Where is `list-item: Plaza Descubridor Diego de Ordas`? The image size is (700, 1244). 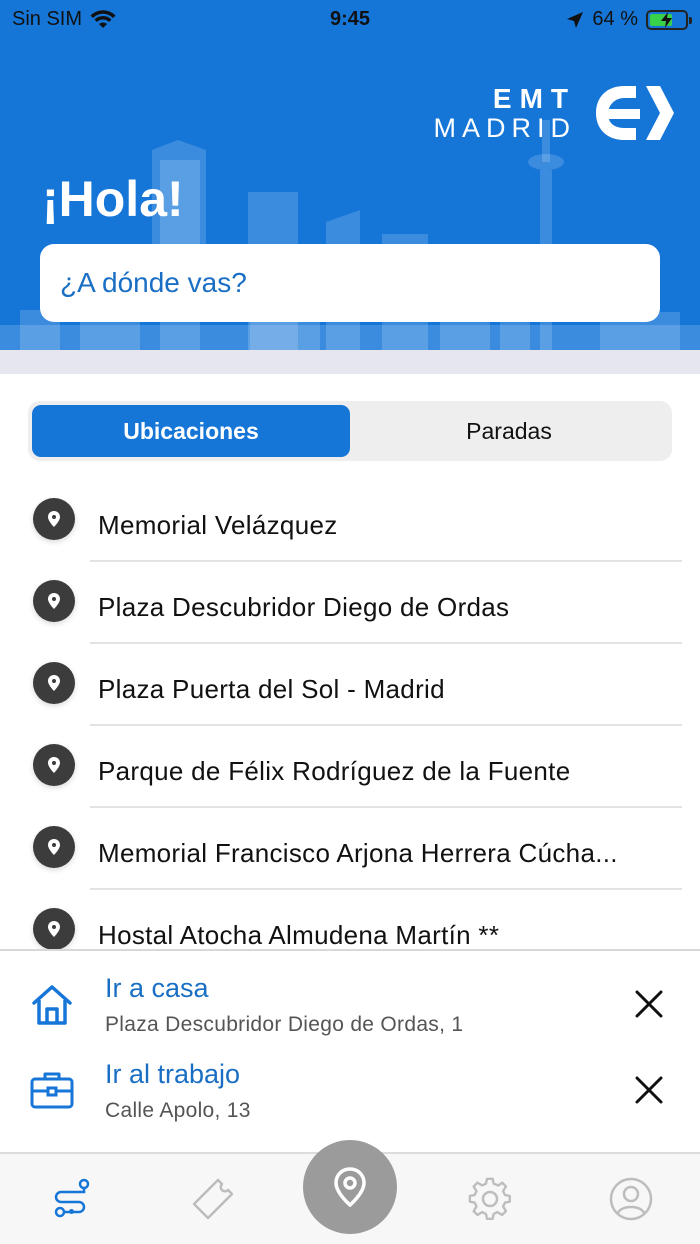 list-item: Plaza Descubridor Diego de Ordas is located at coordinates (350, 603).